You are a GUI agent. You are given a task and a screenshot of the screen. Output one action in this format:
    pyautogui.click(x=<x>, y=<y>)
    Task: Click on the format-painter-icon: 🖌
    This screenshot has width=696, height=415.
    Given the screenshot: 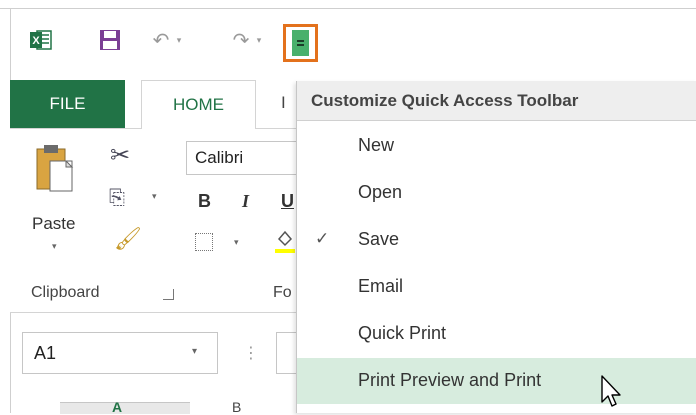 What is the action you would take?
    pyautogui.click(x=128, y=239)
    